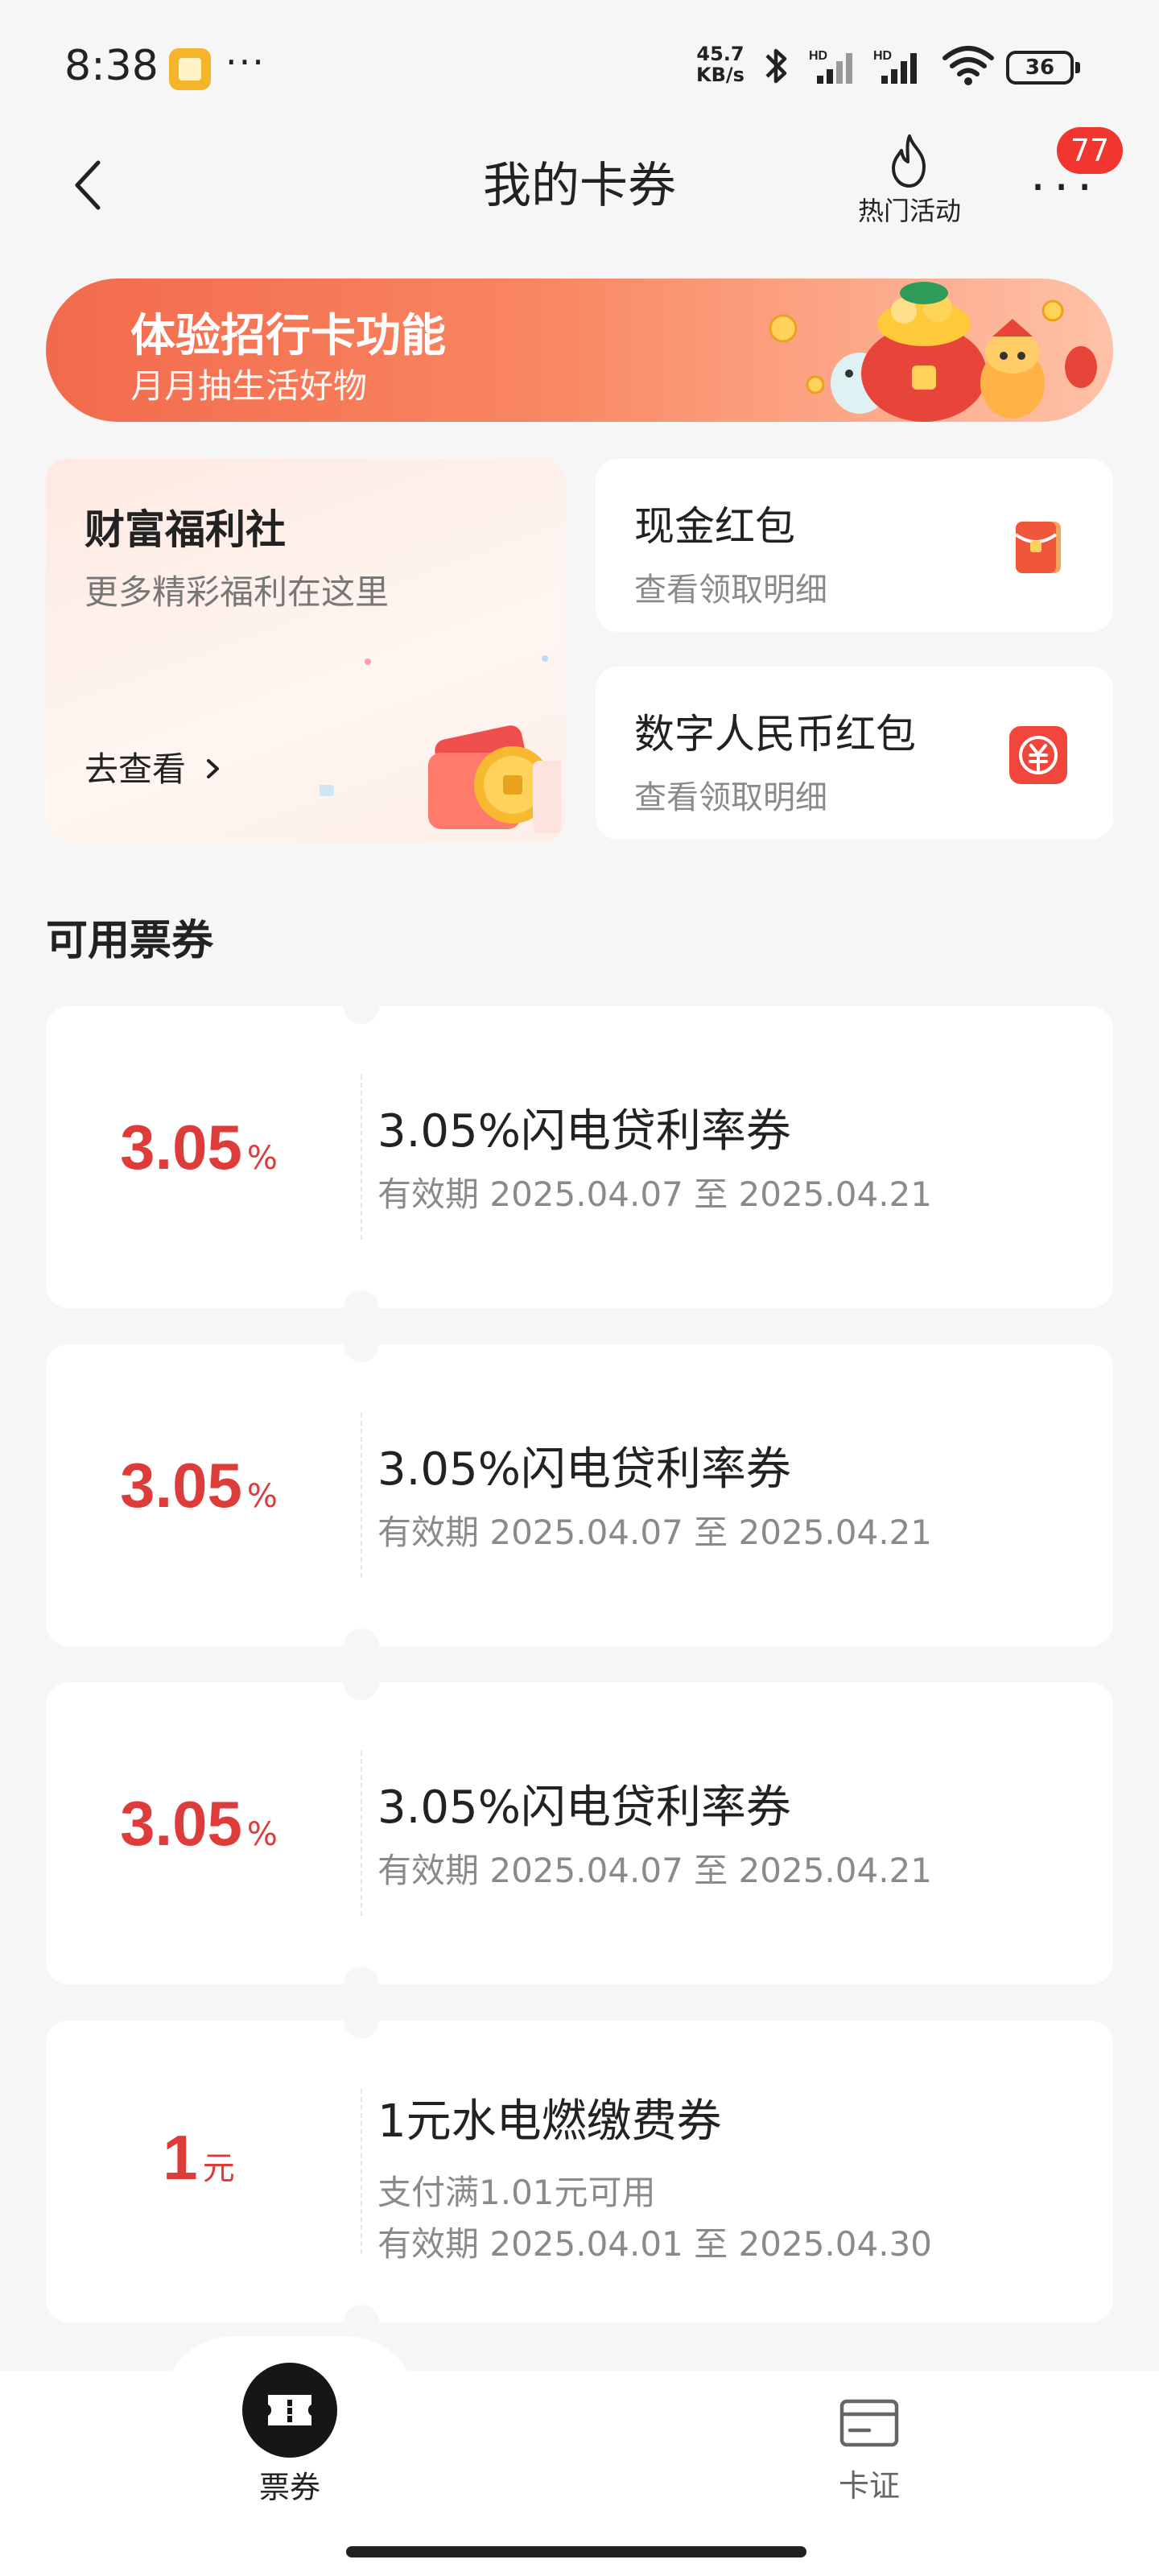 This screenshot has height=2576, width=1159. I want to click on ticket-icon, so click(289, 2410).